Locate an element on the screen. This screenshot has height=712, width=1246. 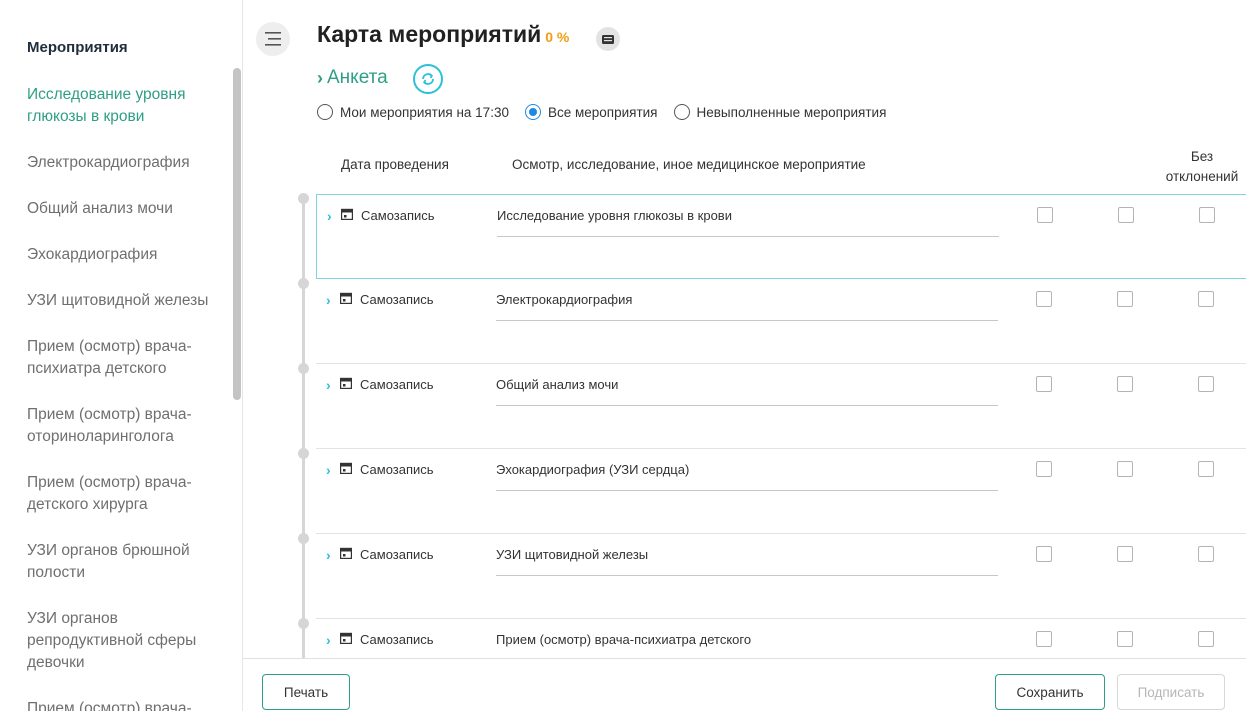
menu-toggle-button is located at coordinates (273, 39).